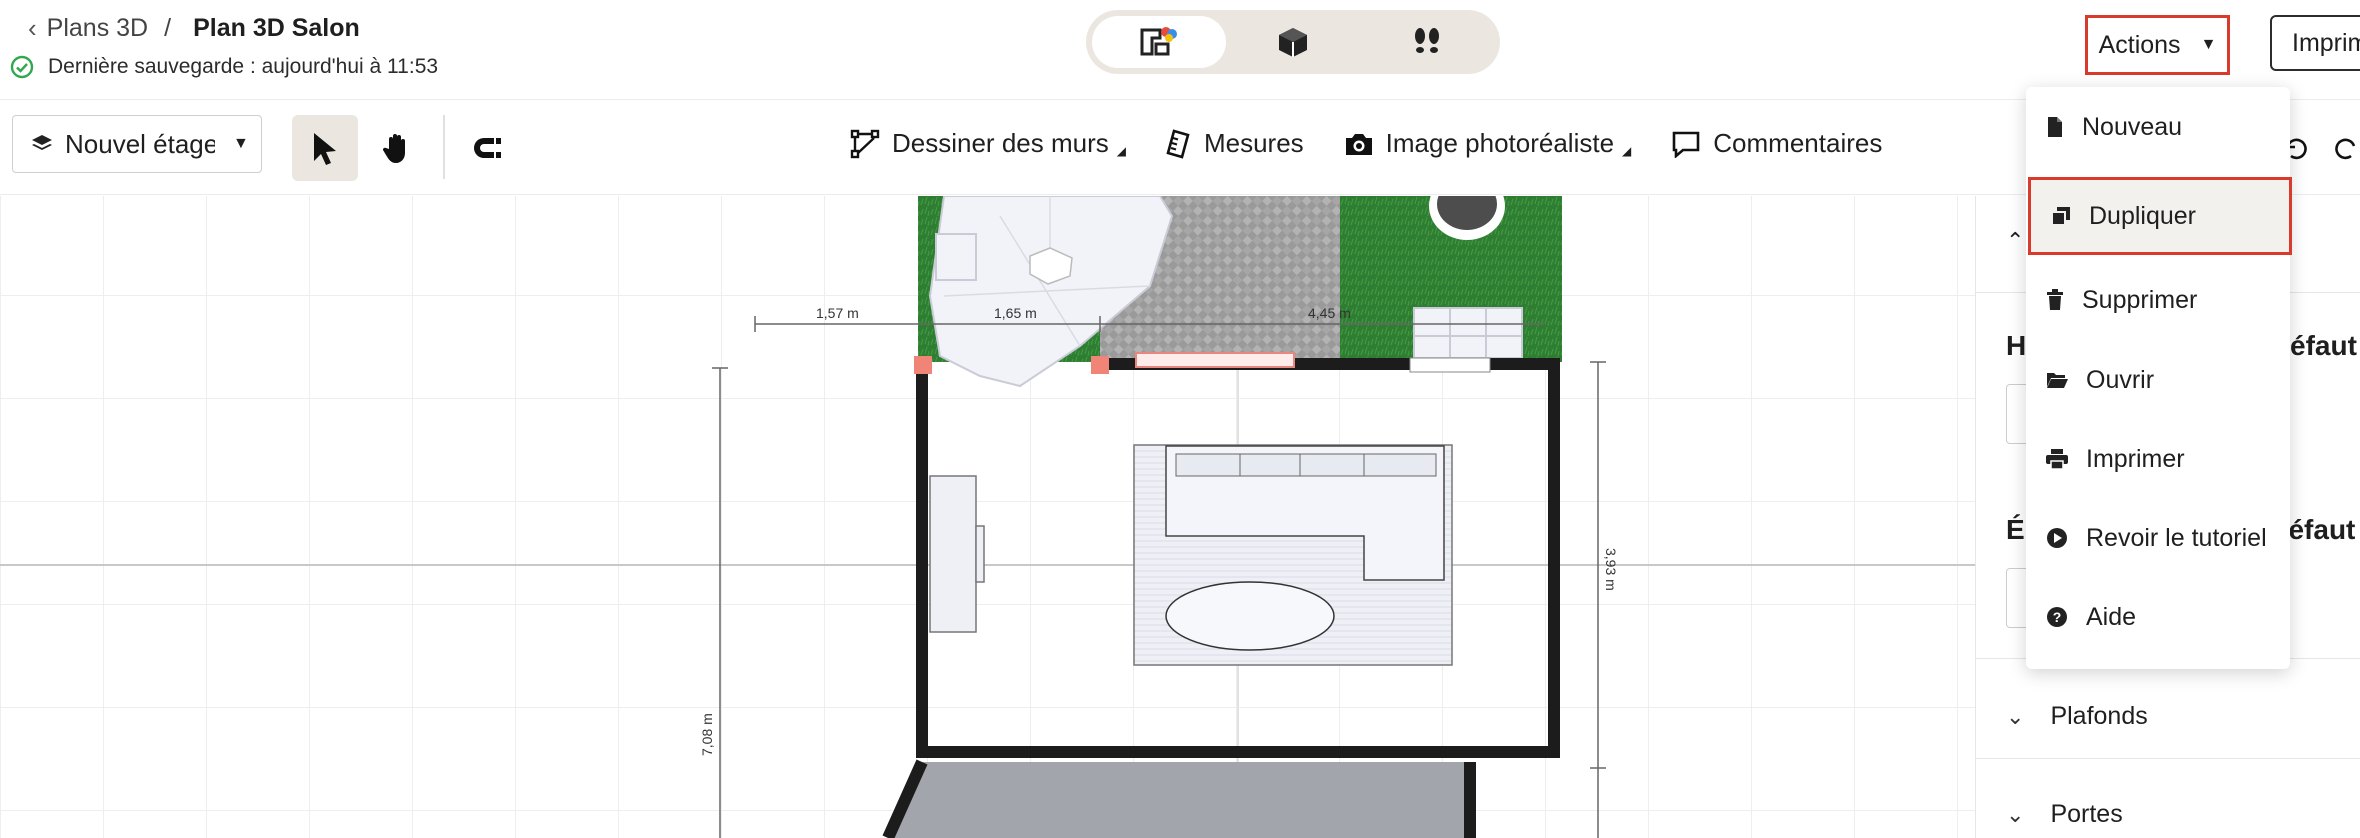 This screenshot has height=838, width=2360. I want to click on menu-item-label: Revoir le tutoriel, so click(2176, 537).